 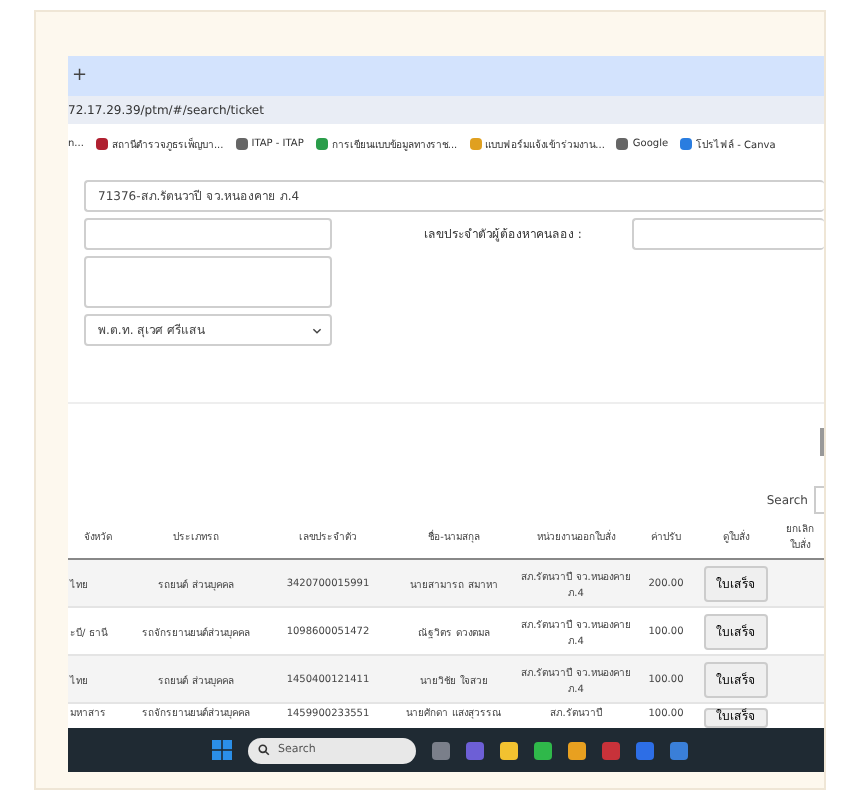 I want to click on input-field, so click(x=208, y=234).